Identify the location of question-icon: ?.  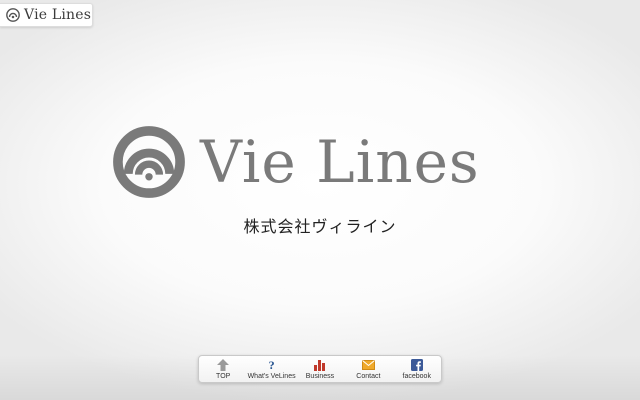
(271, 364).